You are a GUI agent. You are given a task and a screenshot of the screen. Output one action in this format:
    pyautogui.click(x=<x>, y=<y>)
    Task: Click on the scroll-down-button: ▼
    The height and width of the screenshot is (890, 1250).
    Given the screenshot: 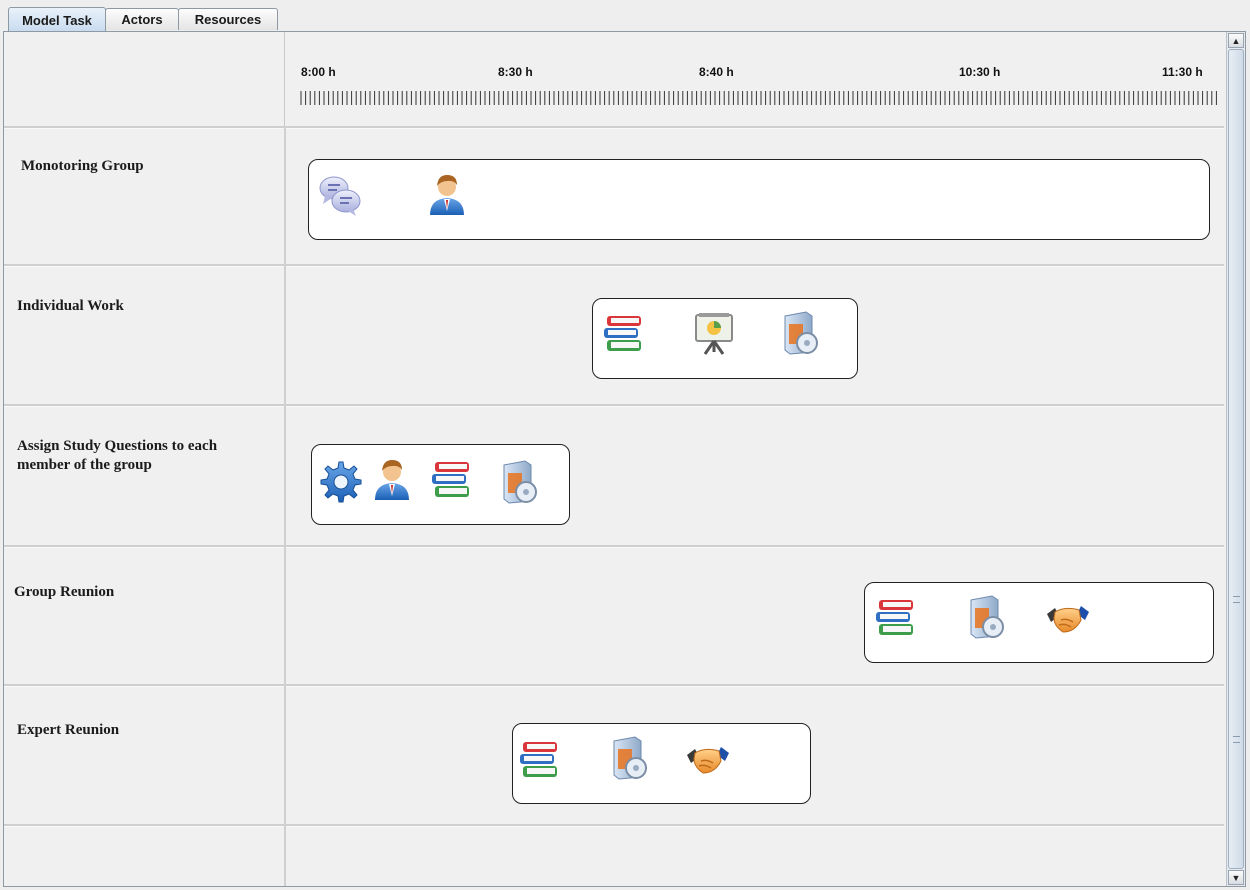 What is the action you would take?
    pyautogui.click(x=1236, y=877)
    